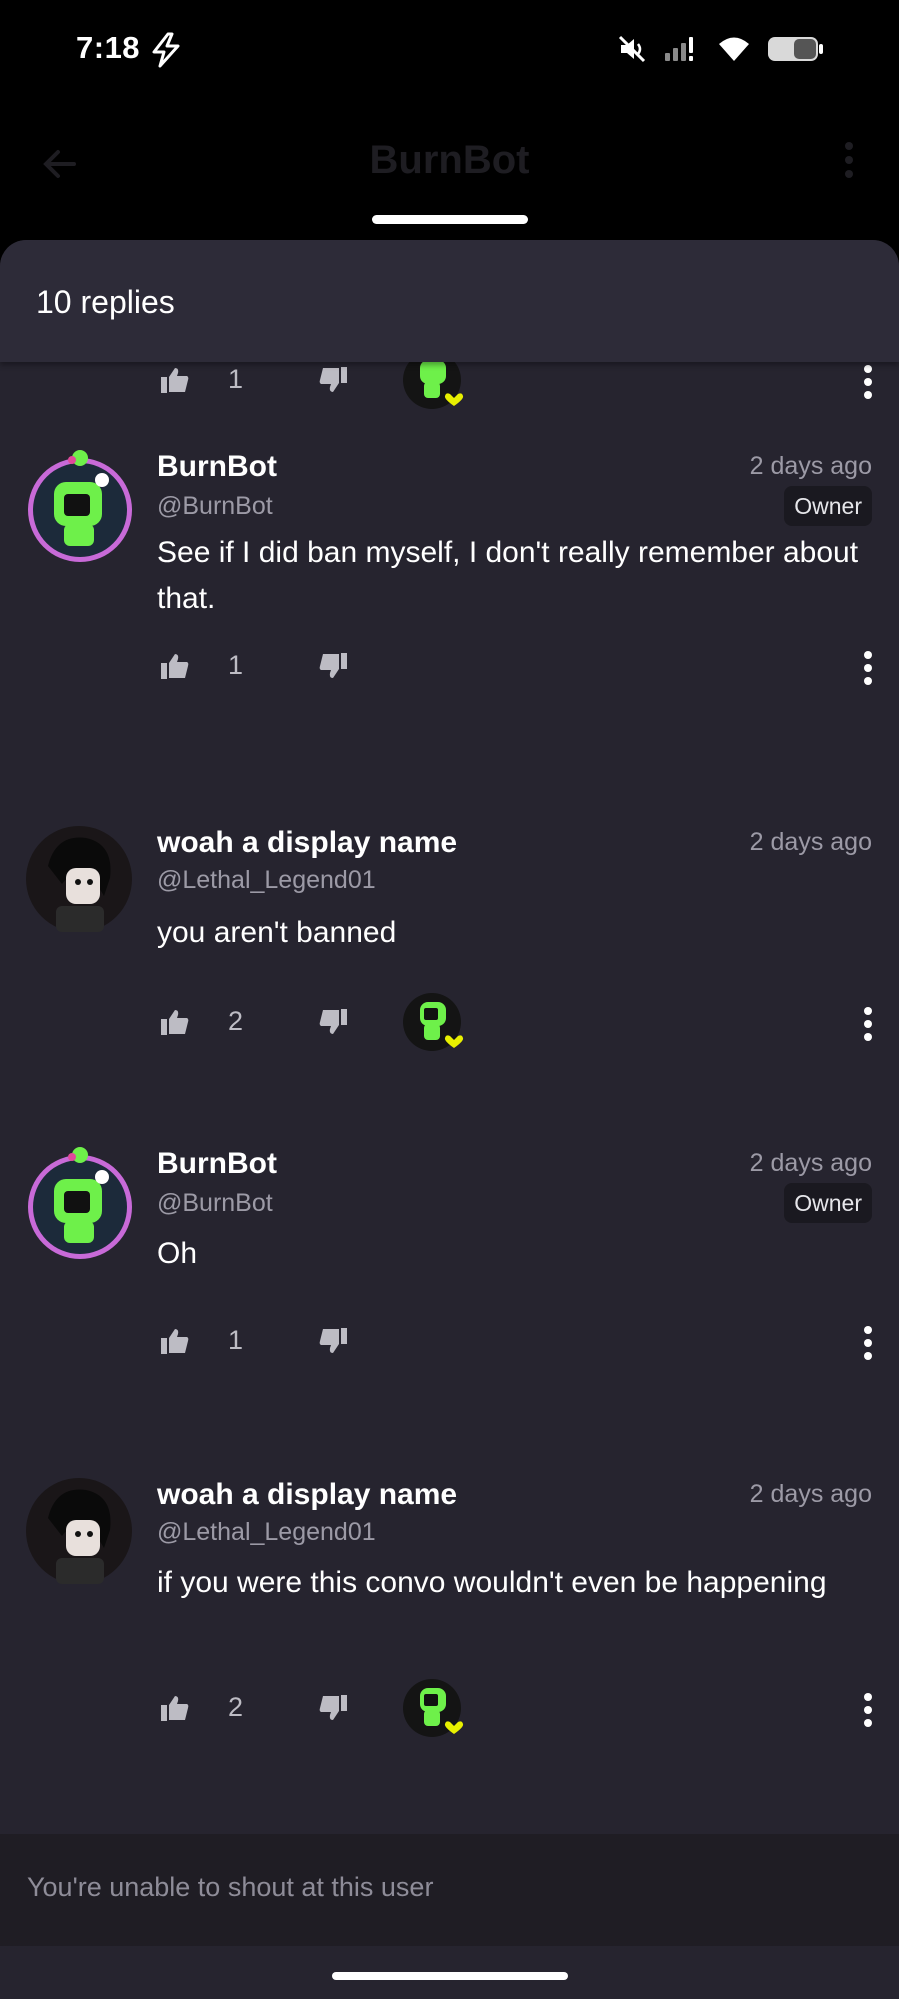  I want to click on replies-count: 10 replies, so click(105, 302).